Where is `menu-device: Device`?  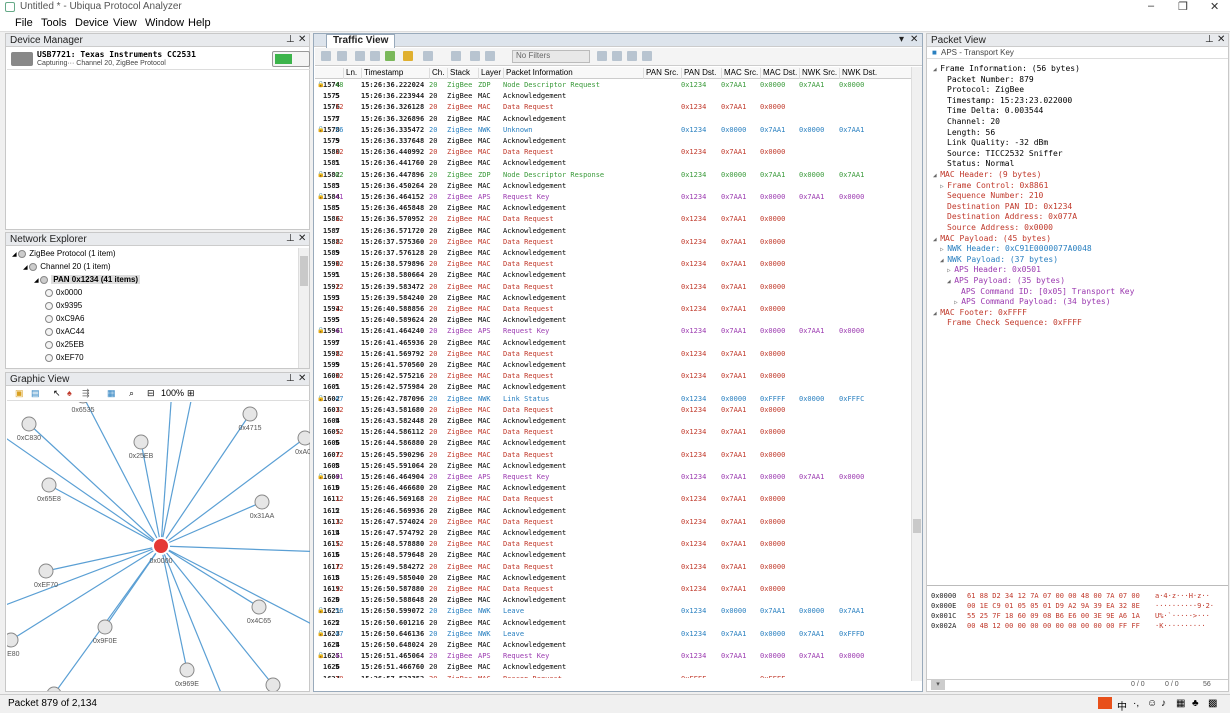
menu-device: Device is located at coordinates (92, 23).